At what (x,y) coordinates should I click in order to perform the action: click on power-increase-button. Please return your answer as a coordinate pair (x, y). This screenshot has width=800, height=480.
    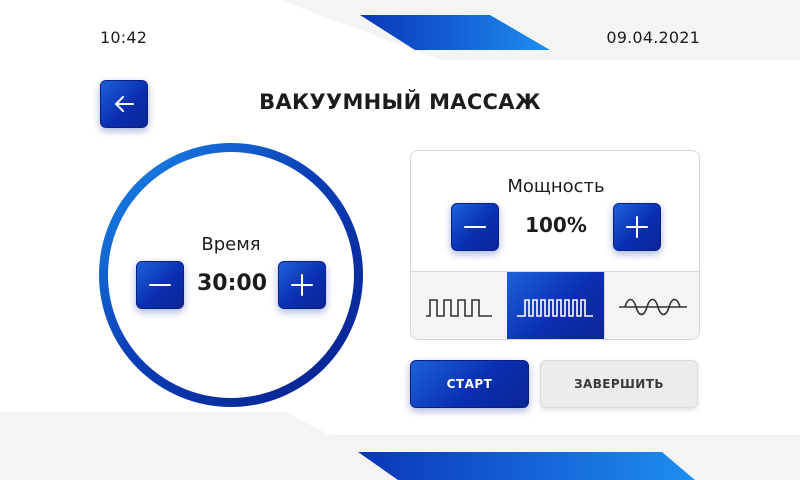
    Looking at the image, I should click on (637, 227).